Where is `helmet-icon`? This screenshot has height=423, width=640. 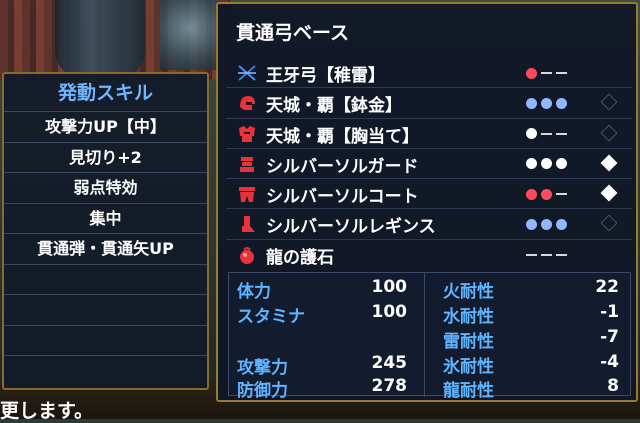 helmet-icon is located at coordinates (247, 103).